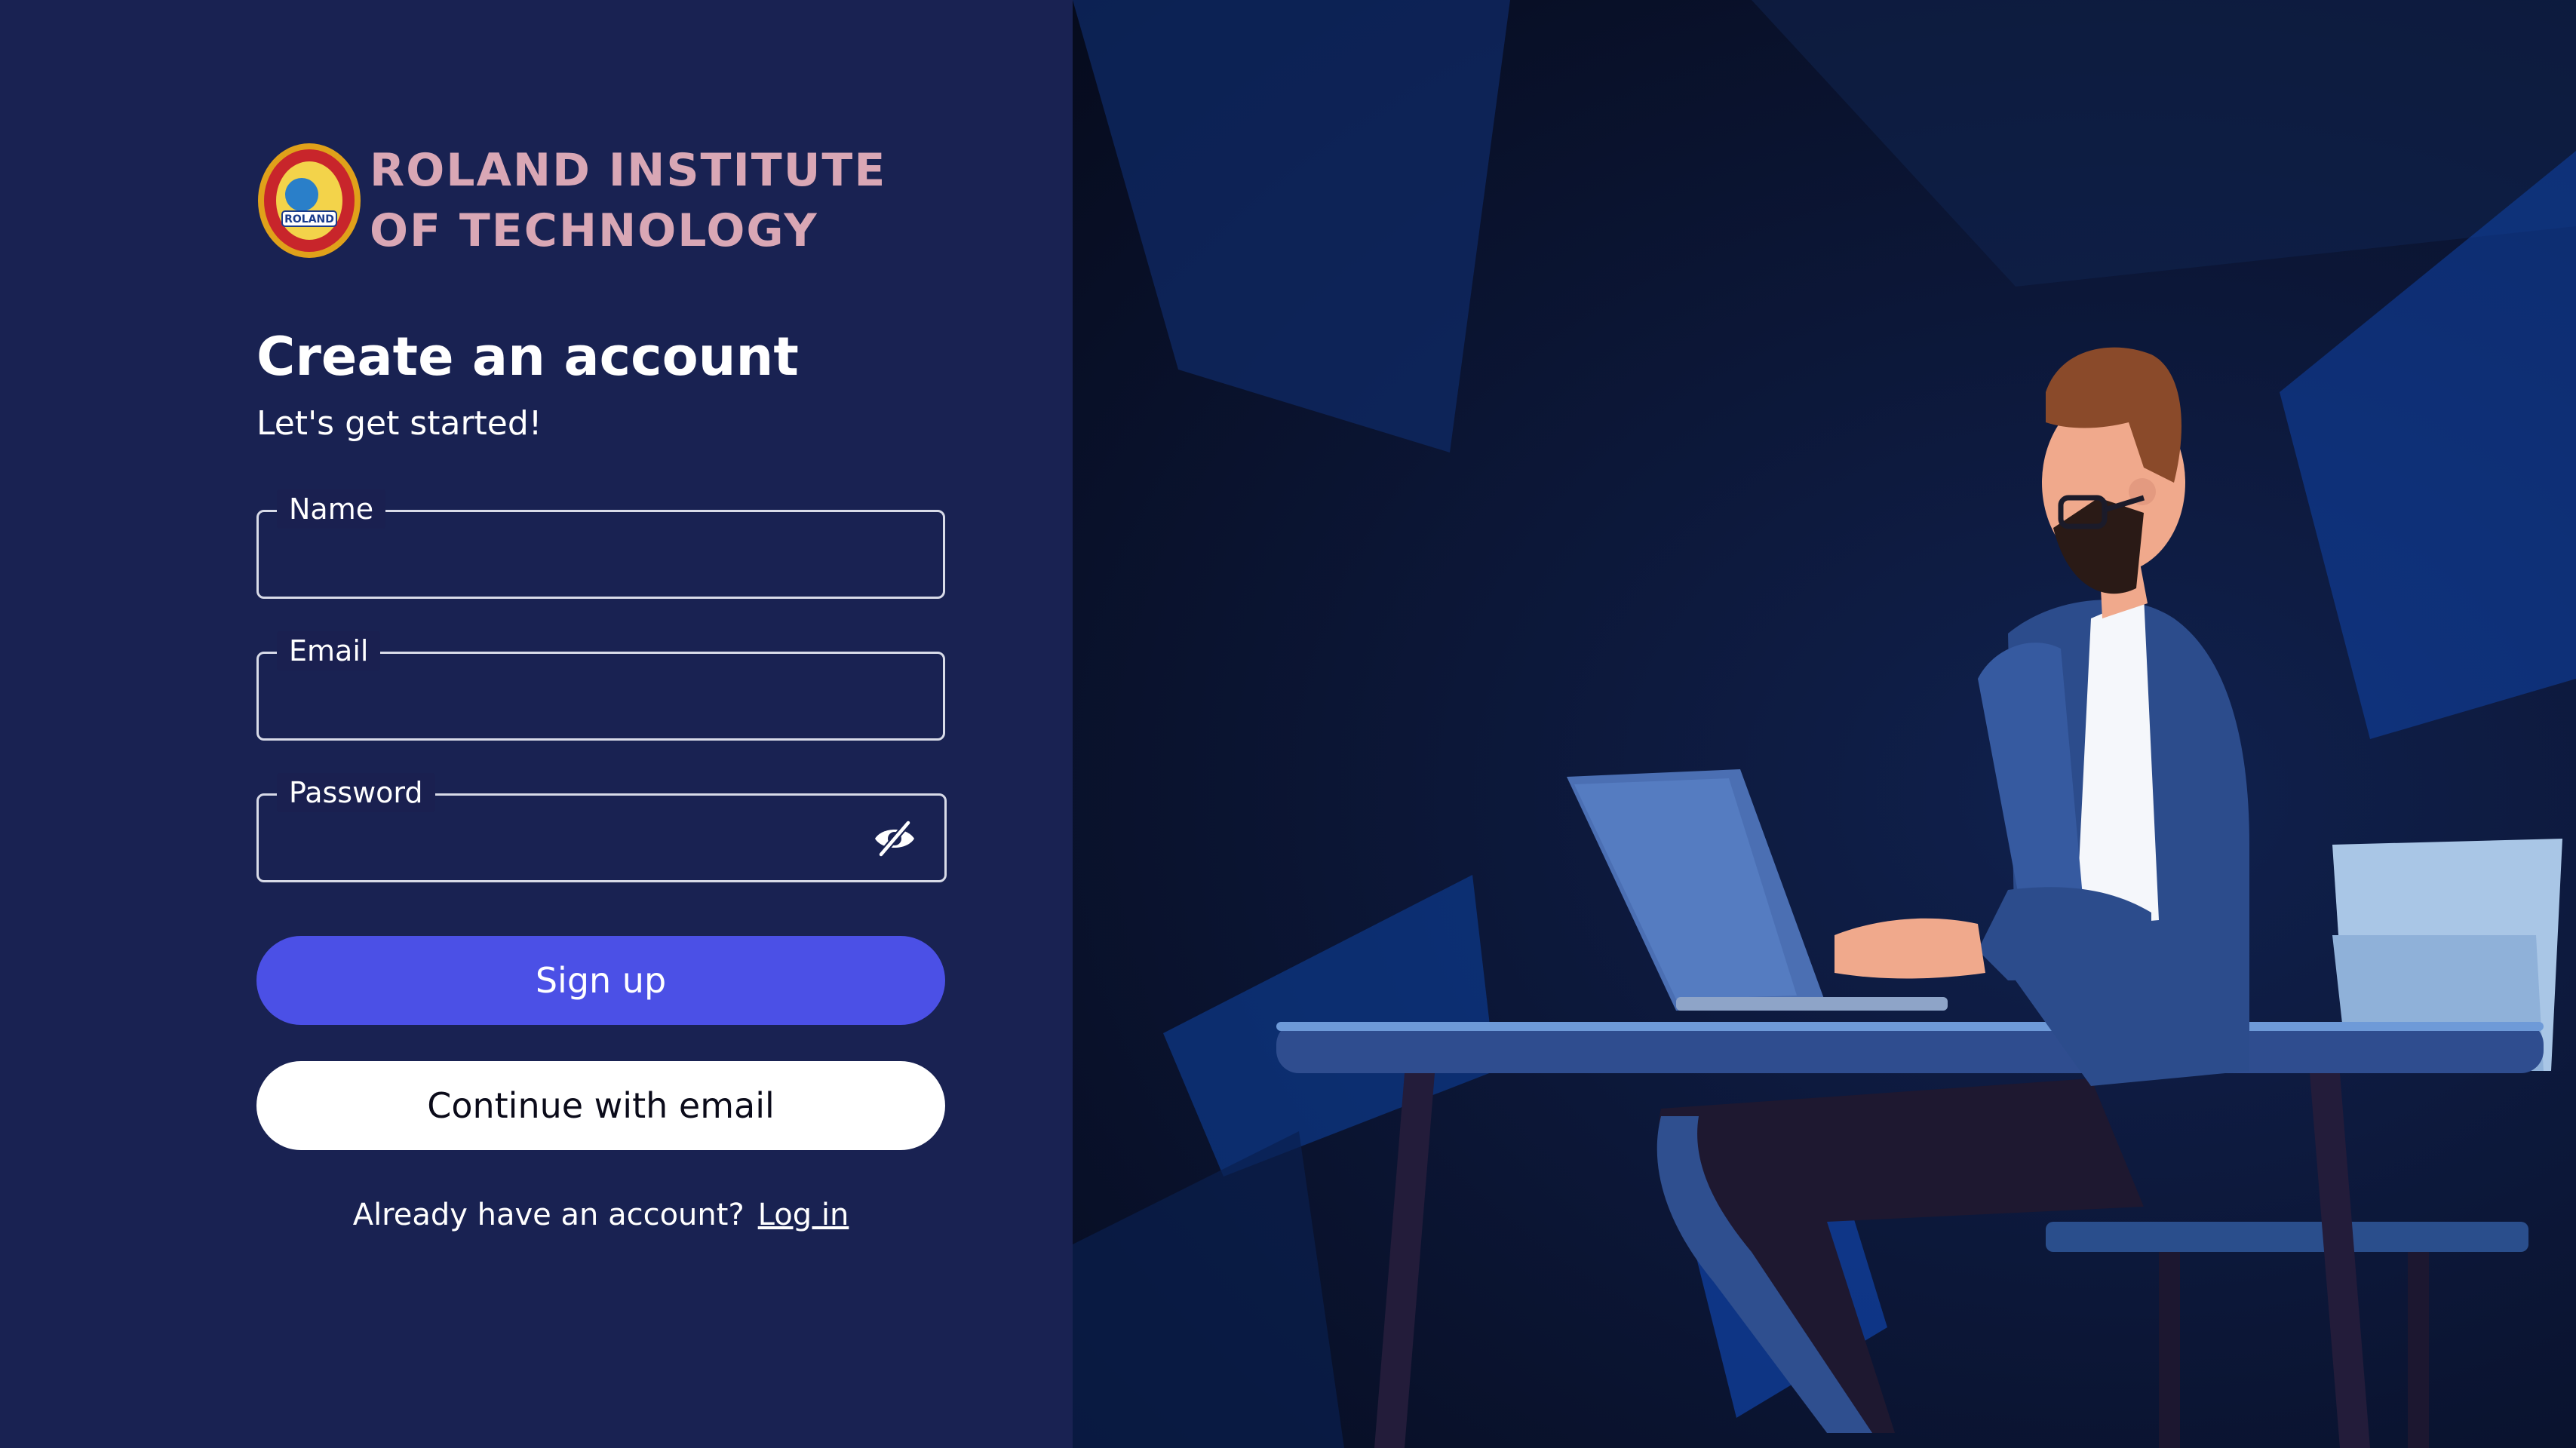 This screenshot has height=1448, width=2576. What do you see at coordinates (563, 696) in the screenshot?
I see `email-input` at bounding box center [563, 696].